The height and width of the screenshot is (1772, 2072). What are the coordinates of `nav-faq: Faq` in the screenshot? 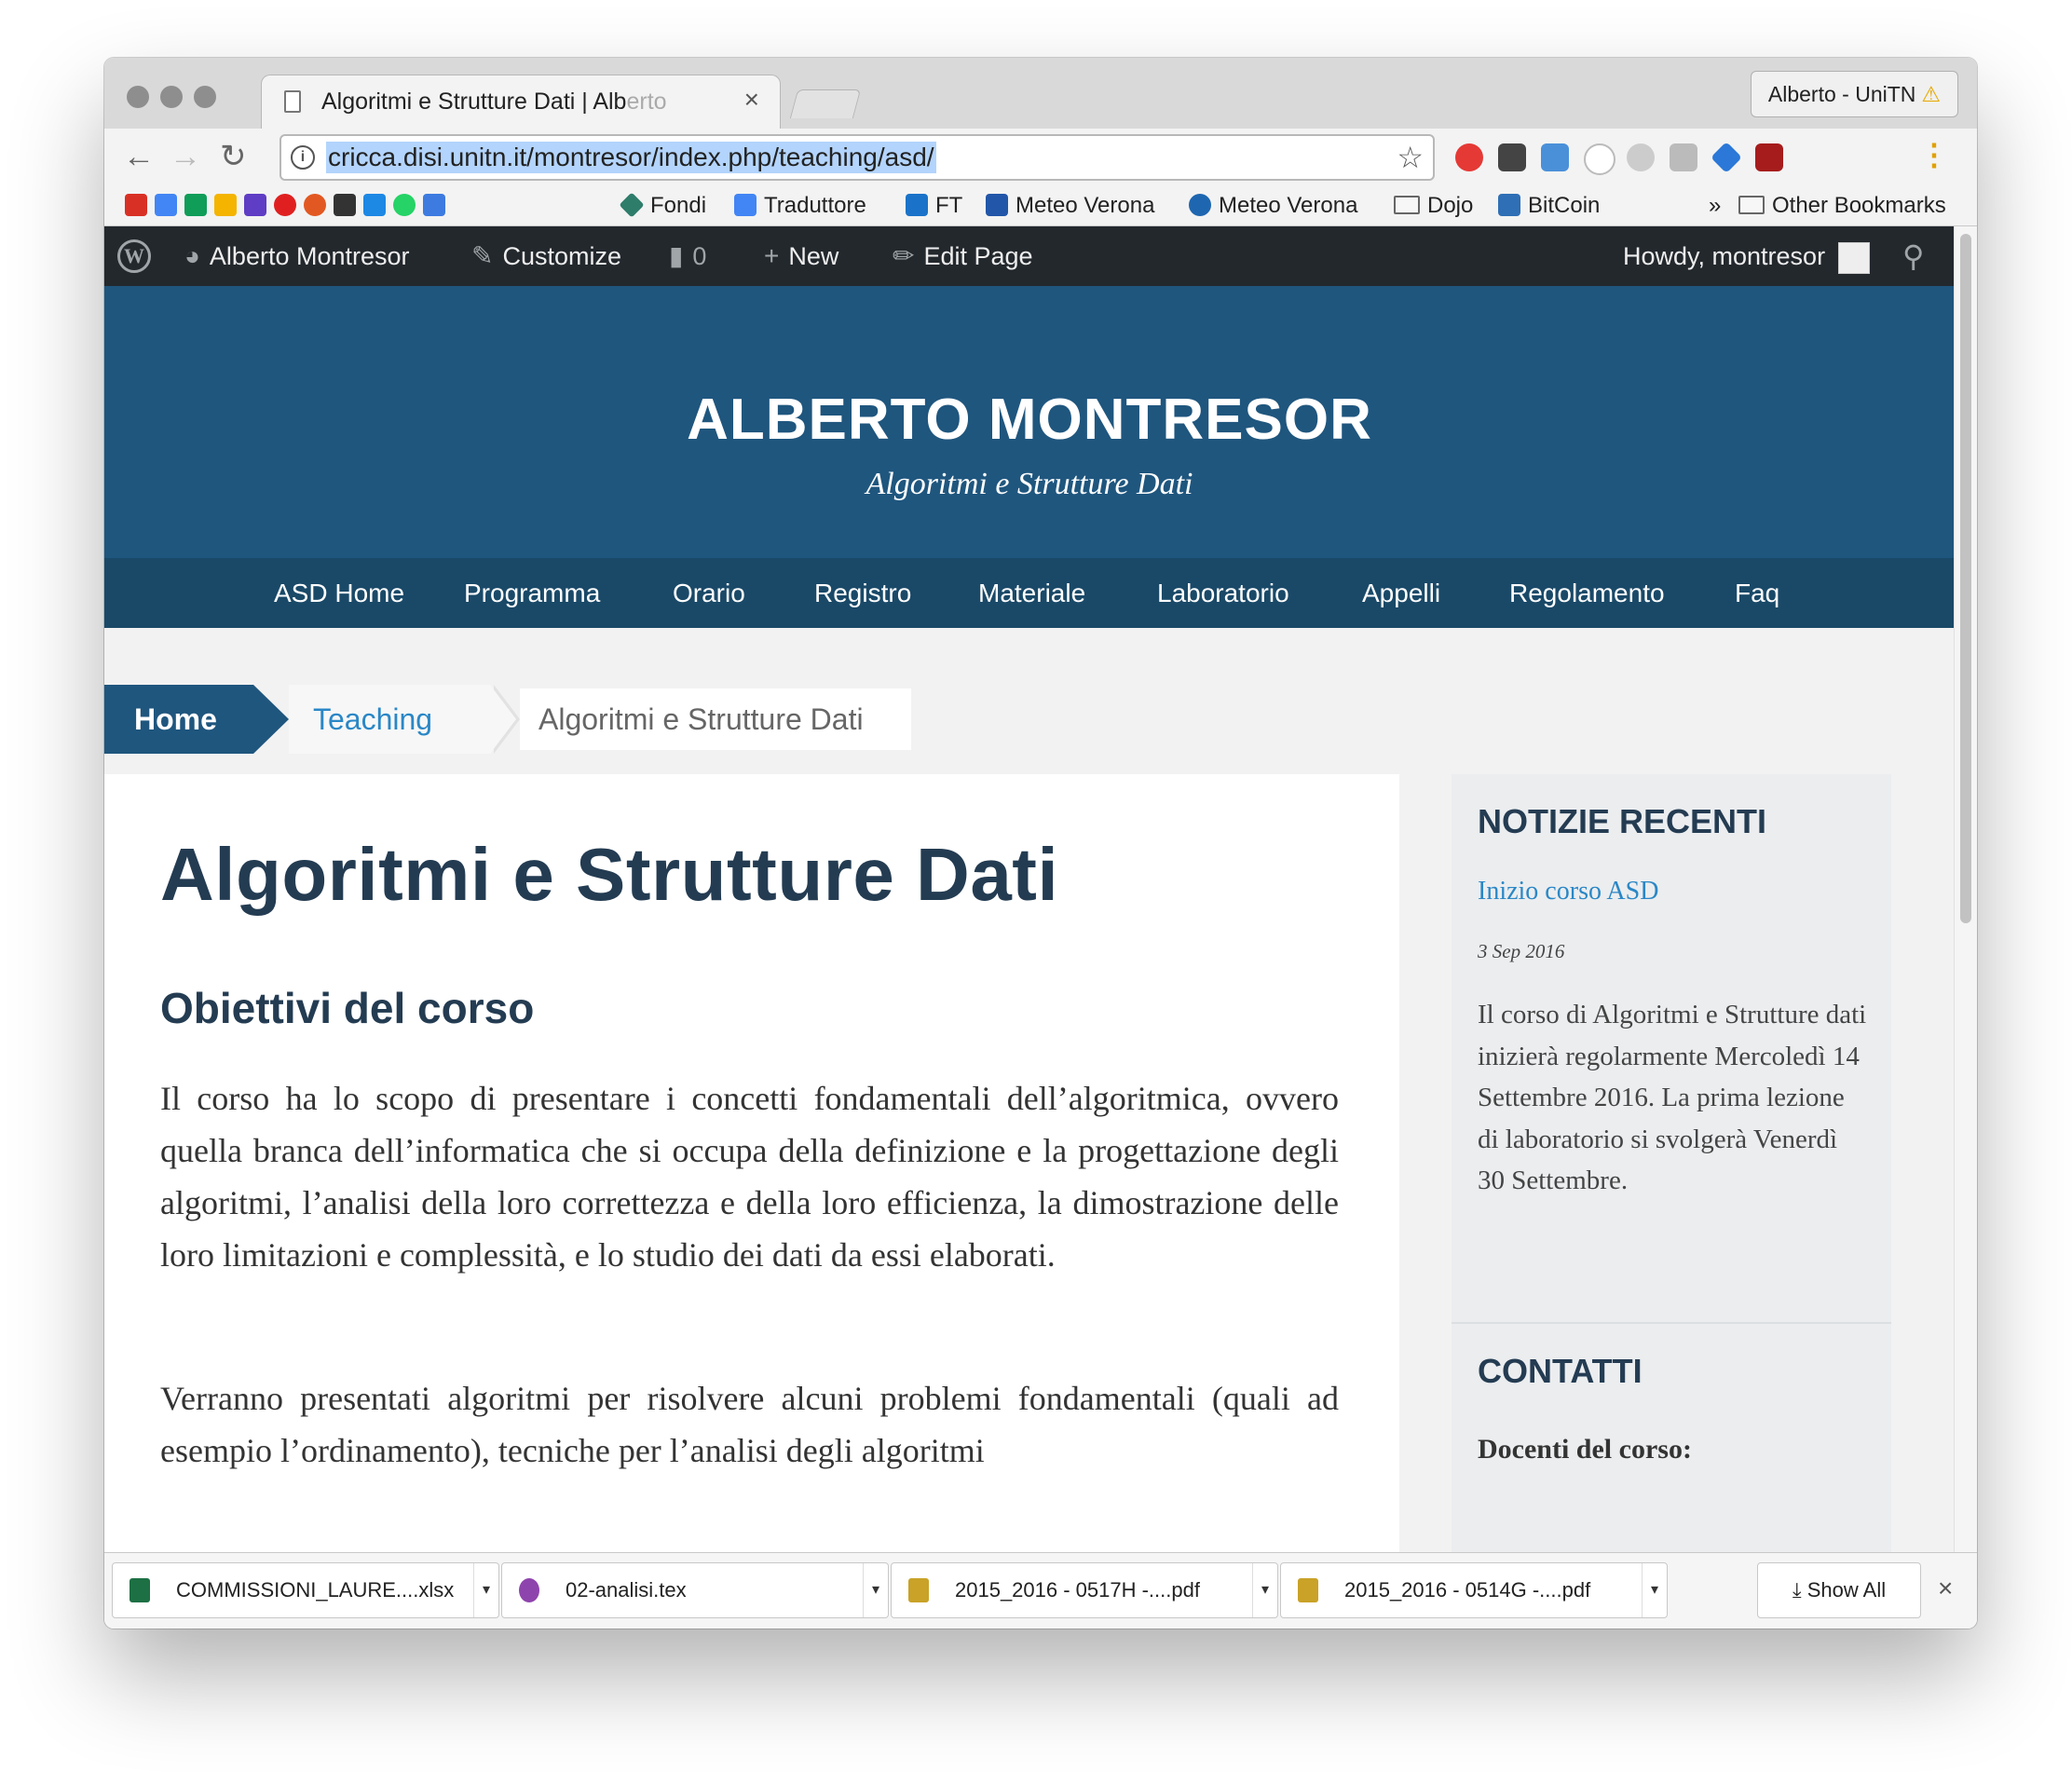 It's located at (1757, 593).